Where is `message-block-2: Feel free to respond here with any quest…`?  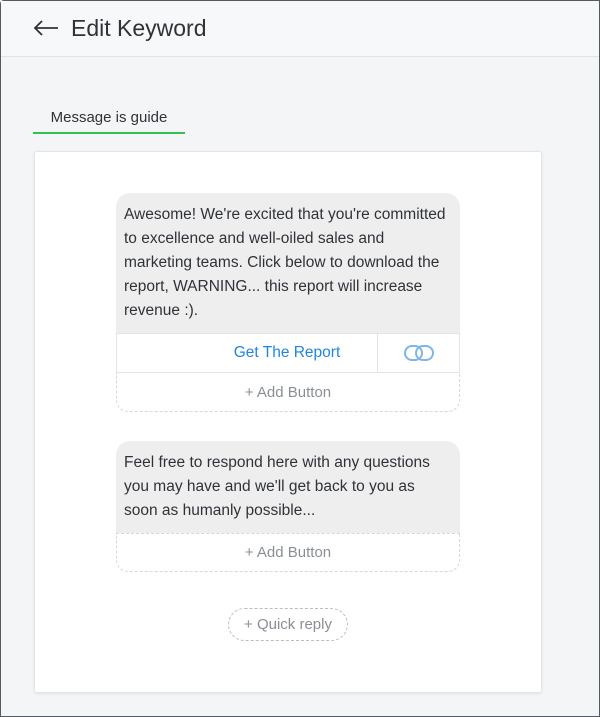
message-block-2: Feel free to respond here with any quest… is located at coordinates (288, 506).